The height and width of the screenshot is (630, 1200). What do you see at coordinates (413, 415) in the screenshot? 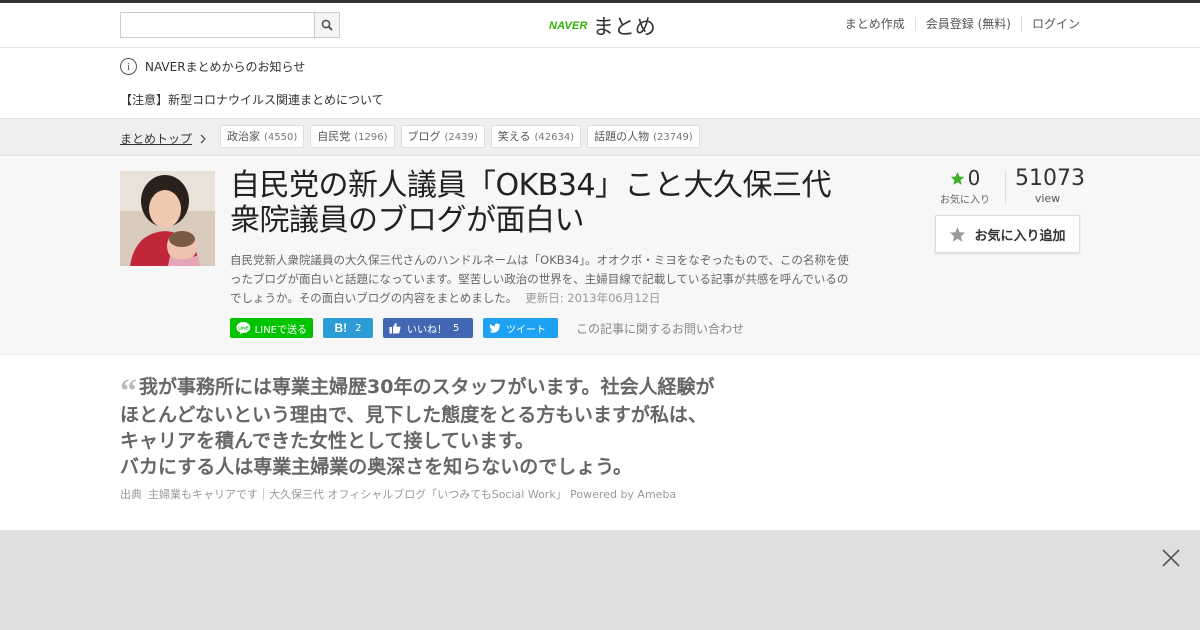
I see `quote-line: ほとんどないという理由で、見下した態度をとる方もいますが私は、` at bounding box center [413, 415].